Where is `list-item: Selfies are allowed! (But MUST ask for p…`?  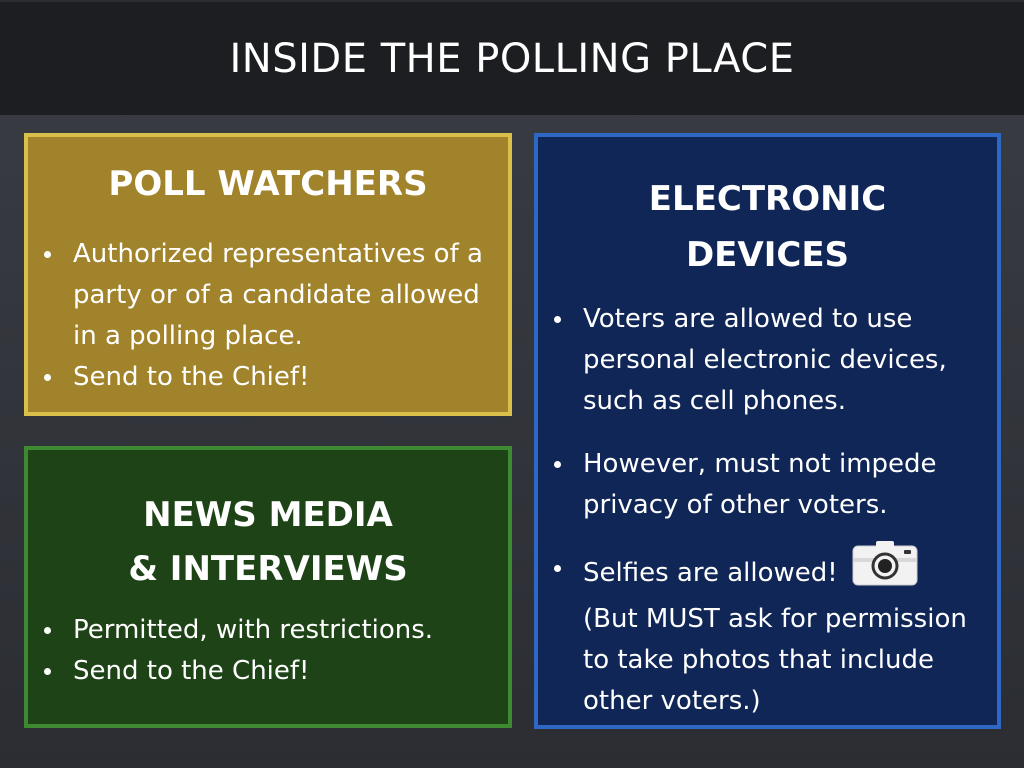 list-item: Selfies are allowed! (But MUST ask for p… is located at coordinates (767, 631).